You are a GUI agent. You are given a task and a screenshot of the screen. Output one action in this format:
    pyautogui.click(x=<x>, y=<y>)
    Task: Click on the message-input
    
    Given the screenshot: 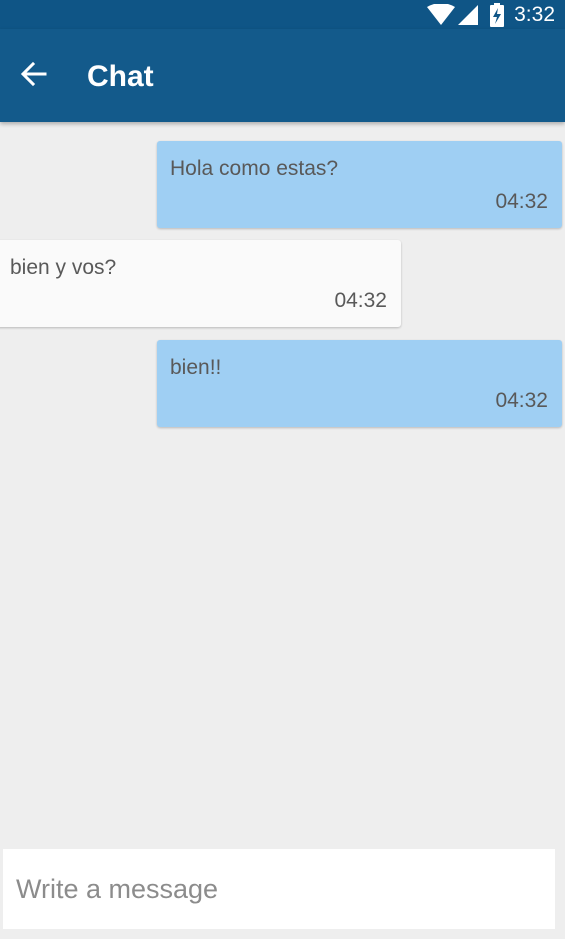 What is the action you would take?
    pyautogui.click(x=279, y=889)
    